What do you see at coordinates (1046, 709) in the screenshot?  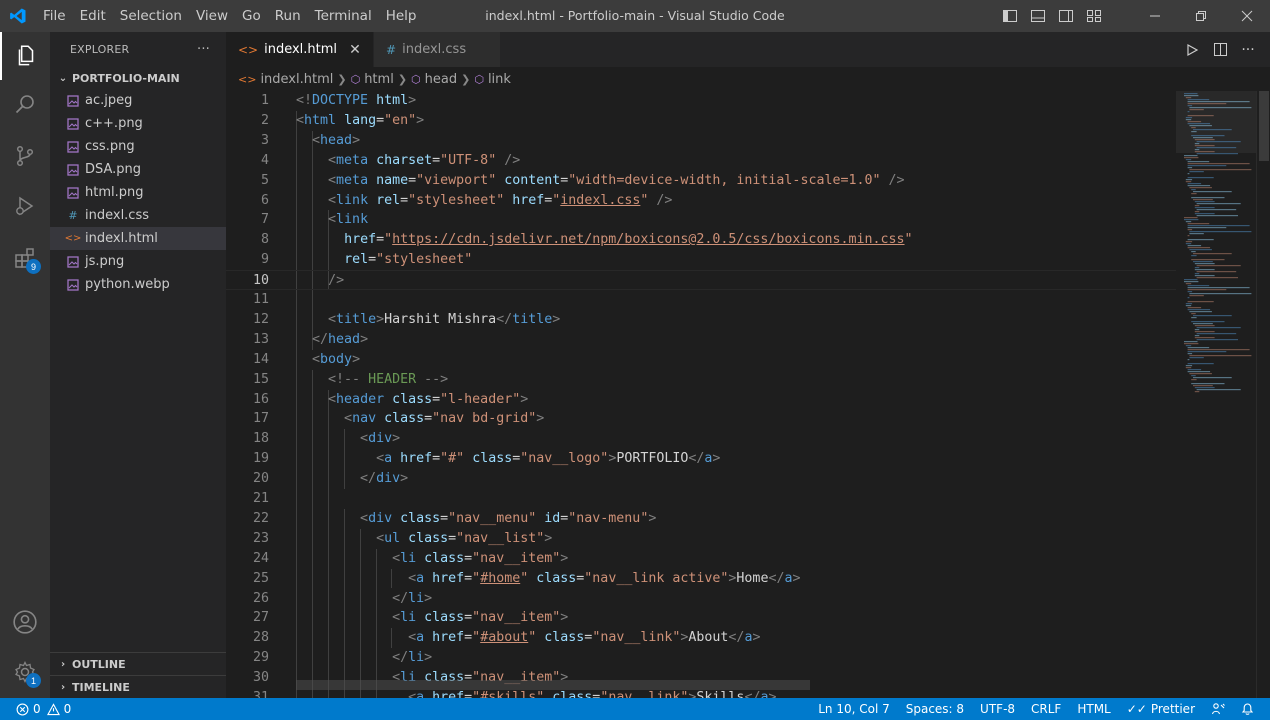 I see `line-ending: CRLF` at bounding box center [1046, 709].